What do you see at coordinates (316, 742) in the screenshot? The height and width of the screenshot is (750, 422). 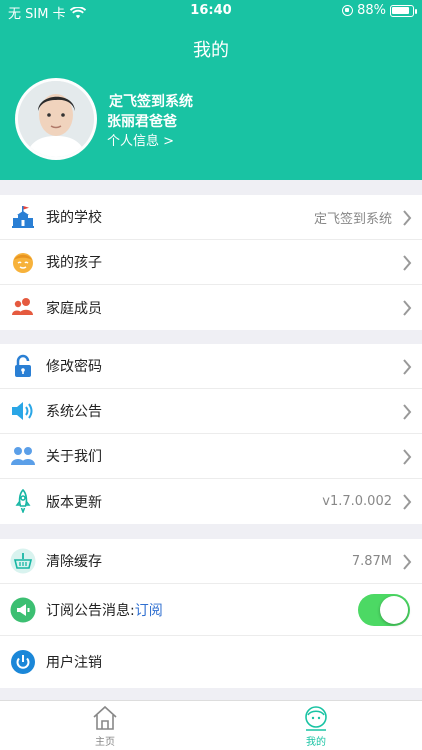 I see `tab-mine-label: 我的` at bounding box center [316, 742].